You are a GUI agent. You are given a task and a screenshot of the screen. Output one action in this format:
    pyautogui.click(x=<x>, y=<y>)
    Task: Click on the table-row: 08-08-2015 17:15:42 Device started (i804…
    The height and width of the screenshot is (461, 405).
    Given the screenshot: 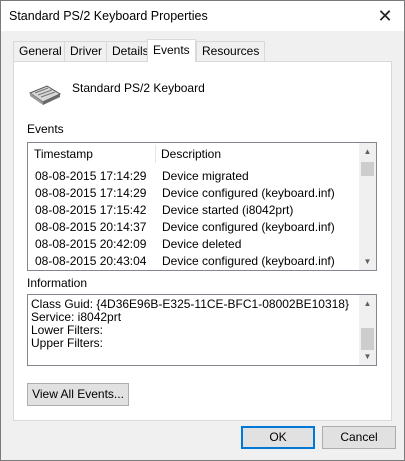 What is the action you would take?
    pyautogui.click(x=194, y=210)
    